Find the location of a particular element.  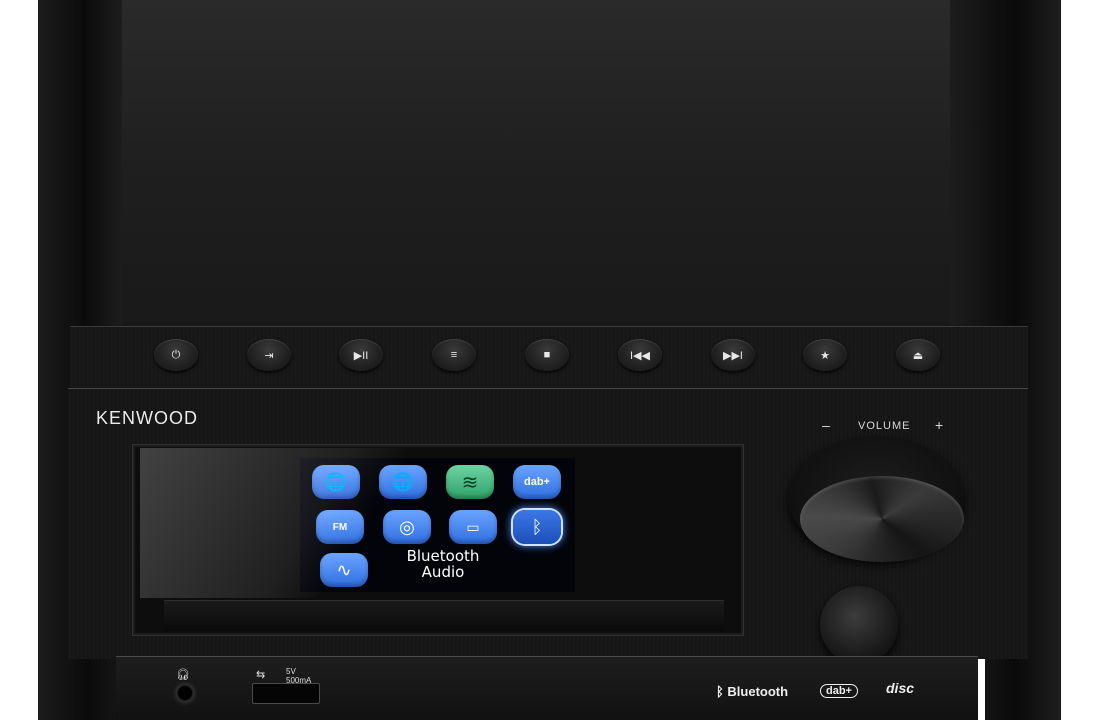

tile-dab: dab+ is located at coordinates (537, 482).